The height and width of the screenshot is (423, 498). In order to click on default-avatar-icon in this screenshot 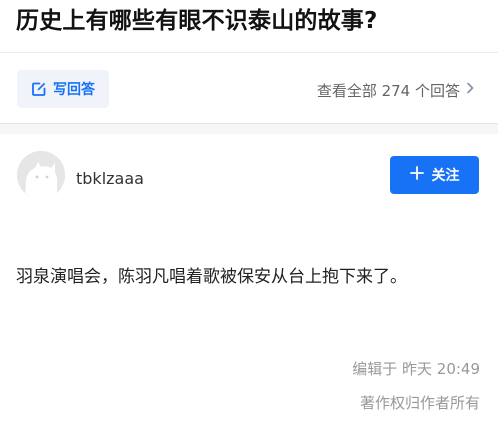, I will do `click(41, 175)`.